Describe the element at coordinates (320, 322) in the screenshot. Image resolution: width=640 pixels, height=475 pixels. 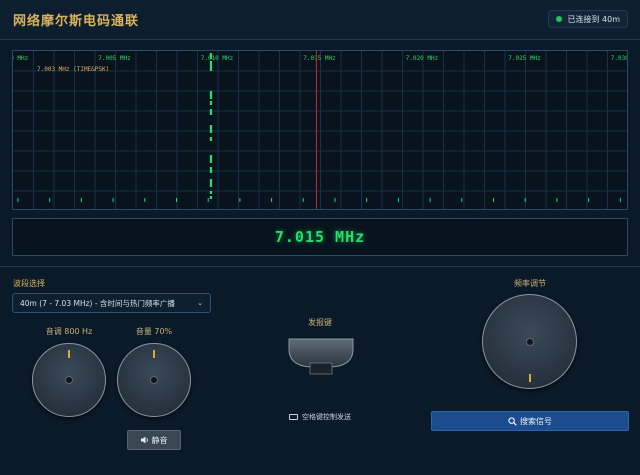
I see `telegraph-key-label: 发报键` at that location.